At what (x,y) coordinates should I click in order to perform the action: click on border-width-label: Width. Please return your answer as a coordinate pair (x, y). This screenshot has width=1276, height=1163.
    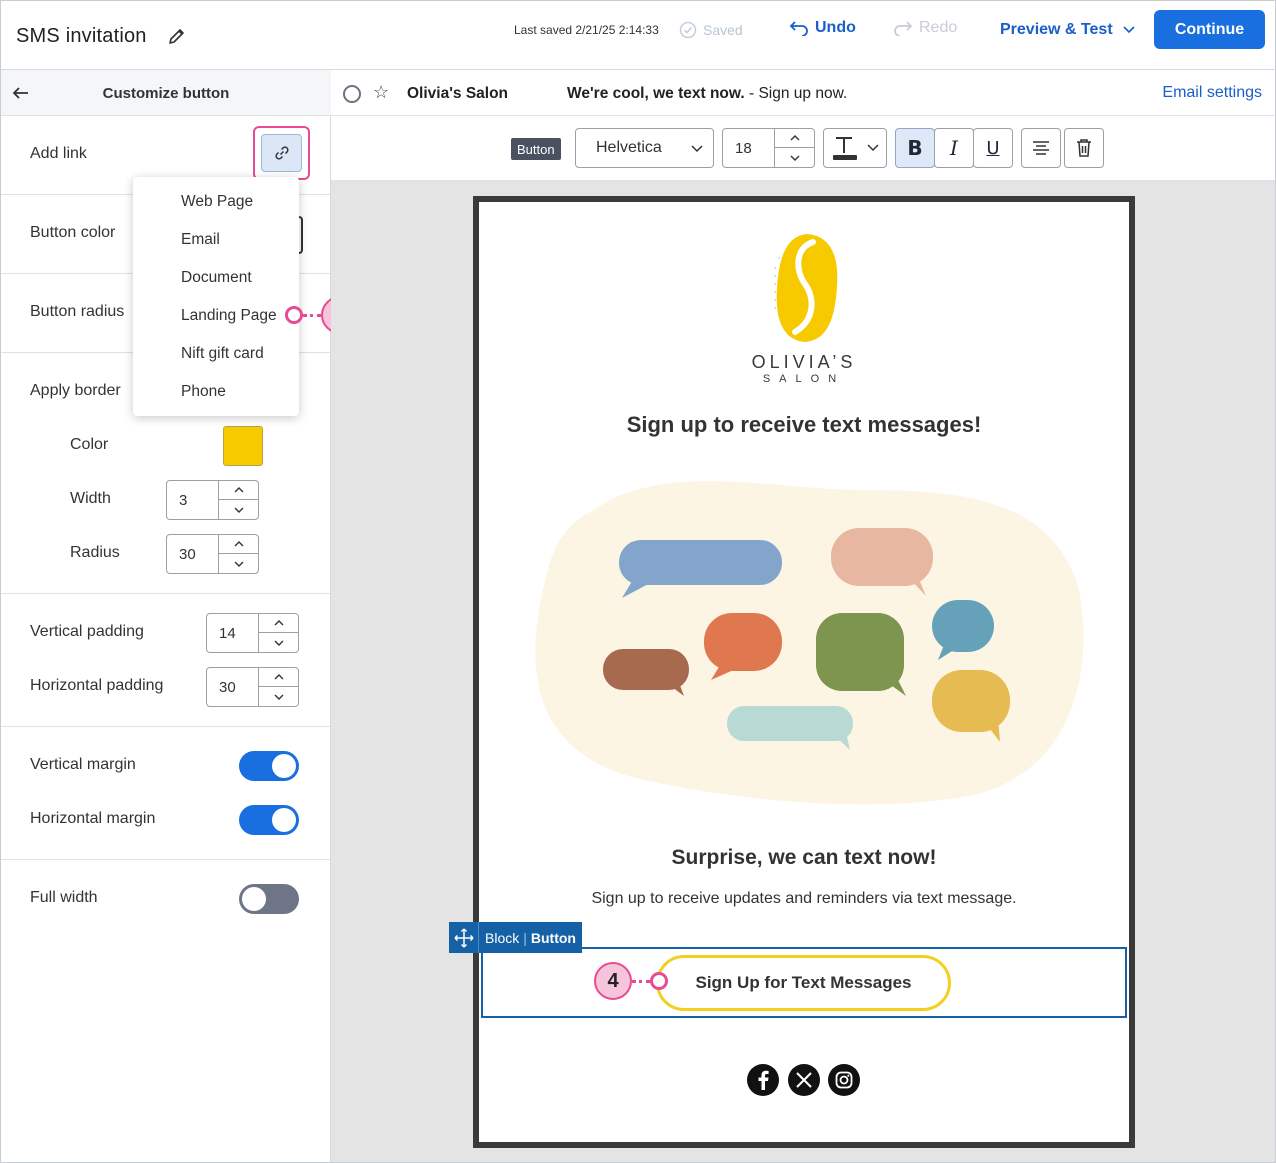
    Looking at the image, I should click on (90, 498).